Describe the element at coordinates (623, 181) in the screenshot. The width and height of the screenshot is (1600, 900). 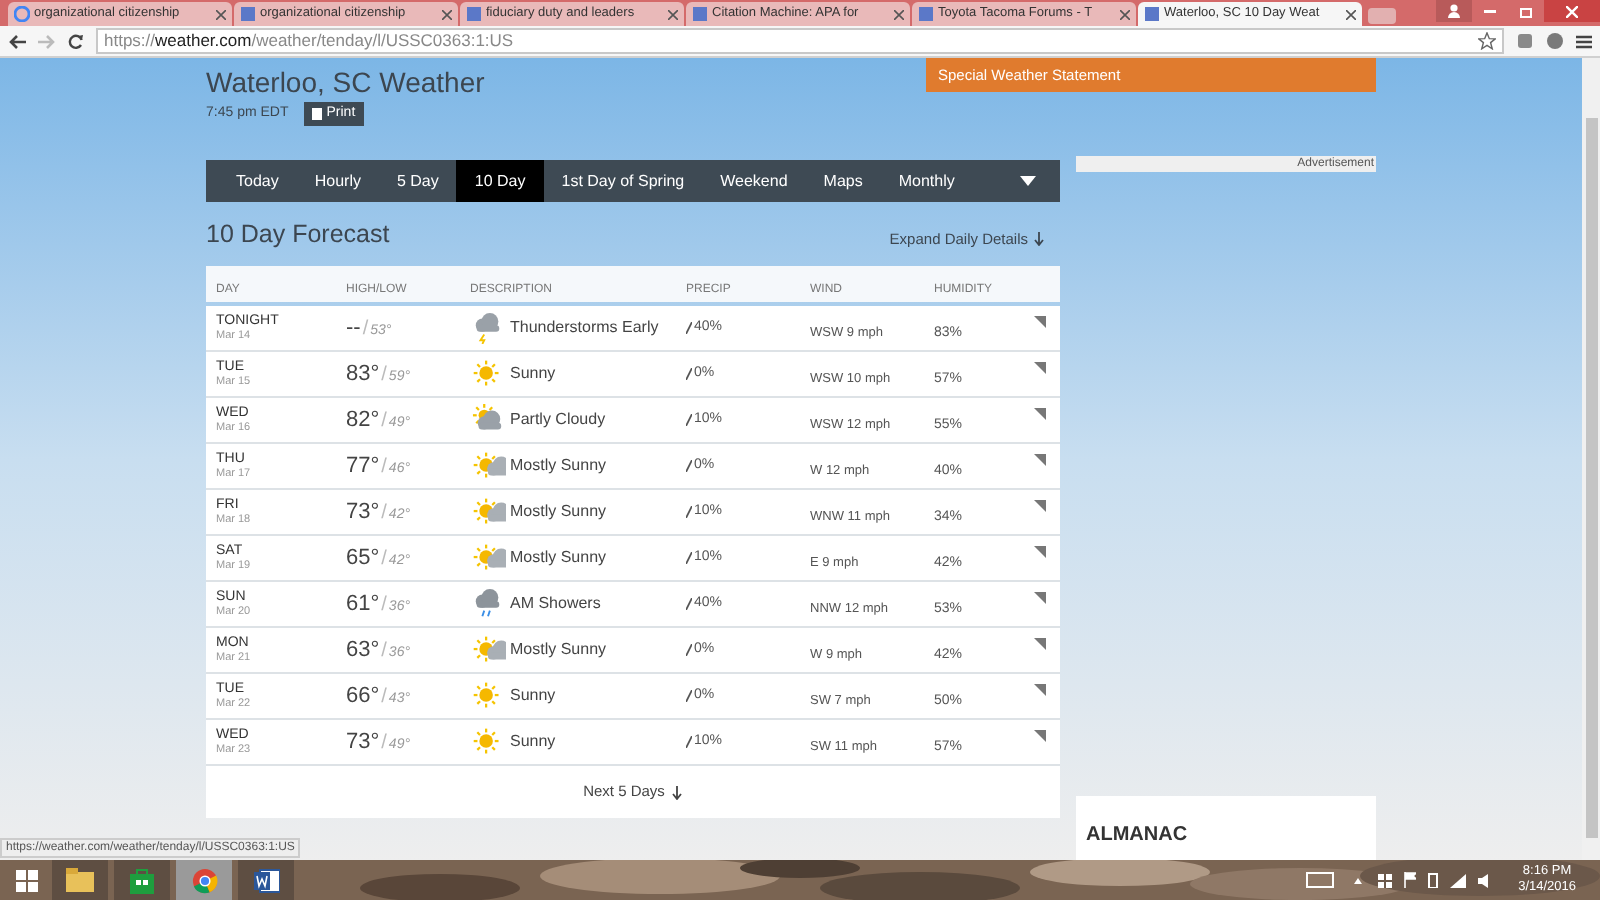
I see `nav-tab: 1st Day of Spring` at that location.